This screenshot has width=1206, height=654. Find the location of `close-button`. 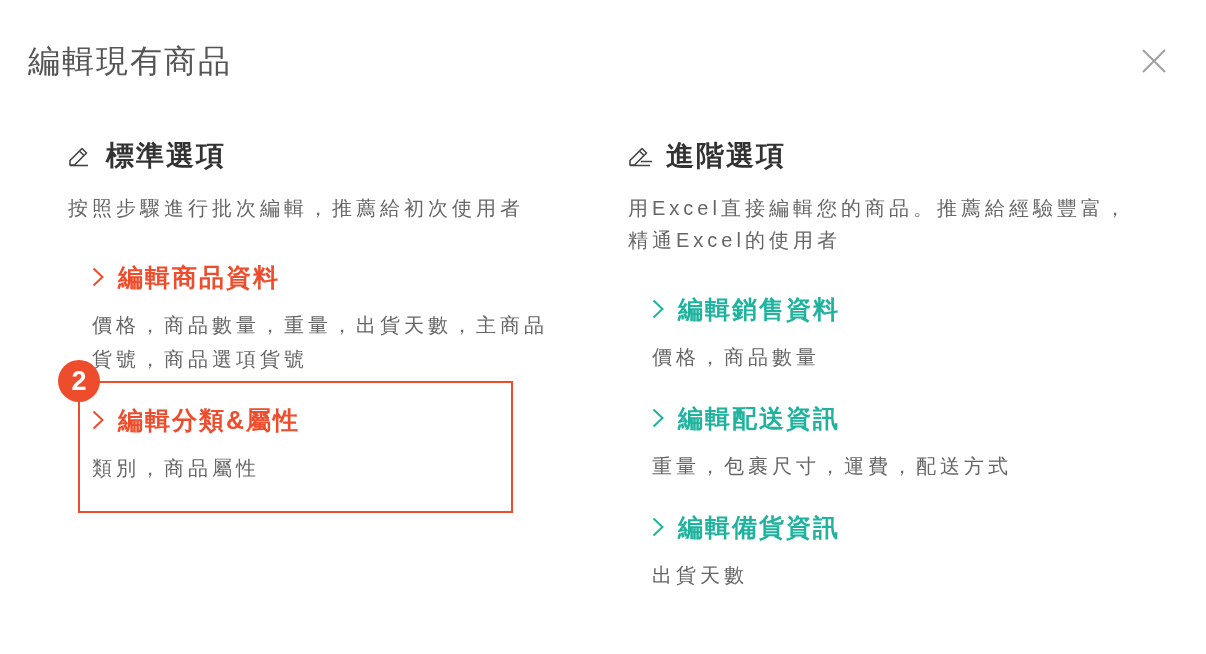

close-button is located at coordinates (1154, 61).